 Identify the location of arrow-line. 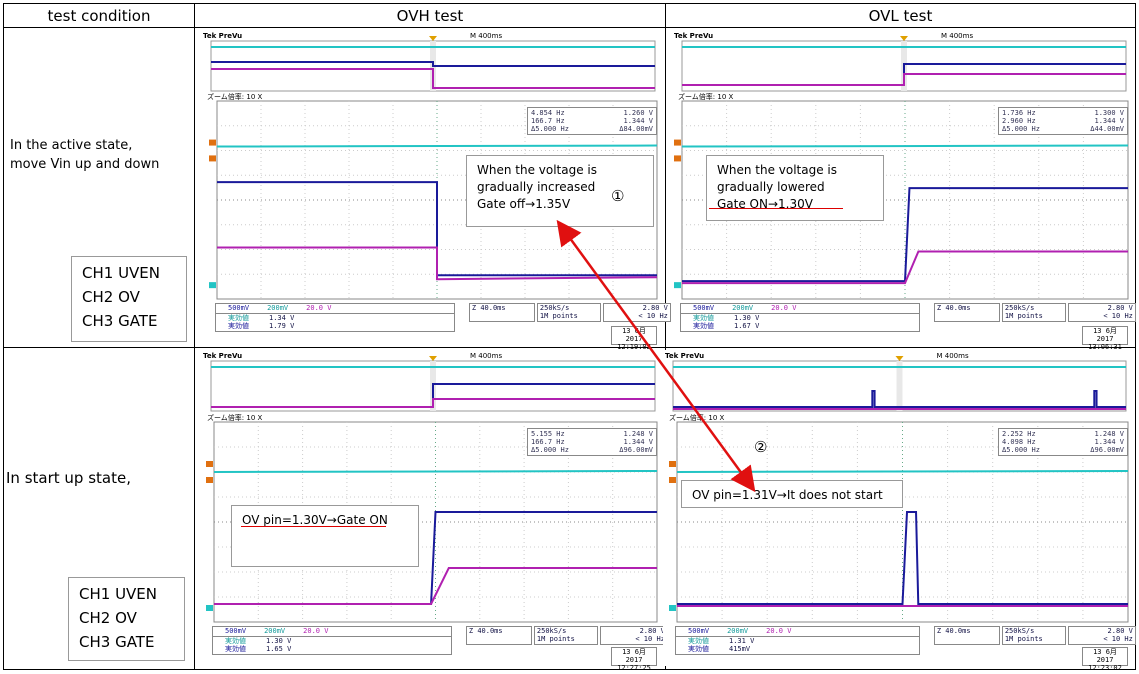
(656, 356).